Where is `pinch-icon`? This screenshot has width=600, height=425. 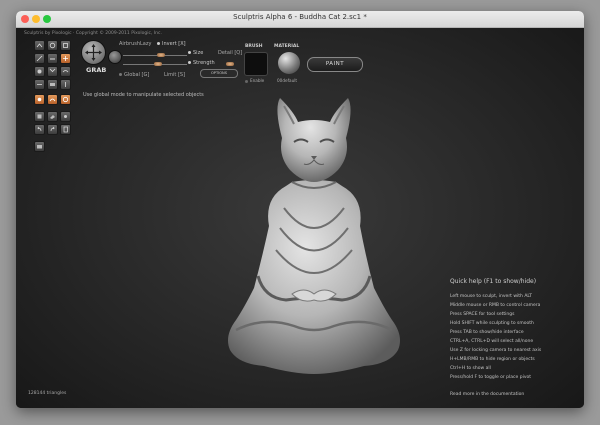
pinch-icon is located at coordinates (52, 71).